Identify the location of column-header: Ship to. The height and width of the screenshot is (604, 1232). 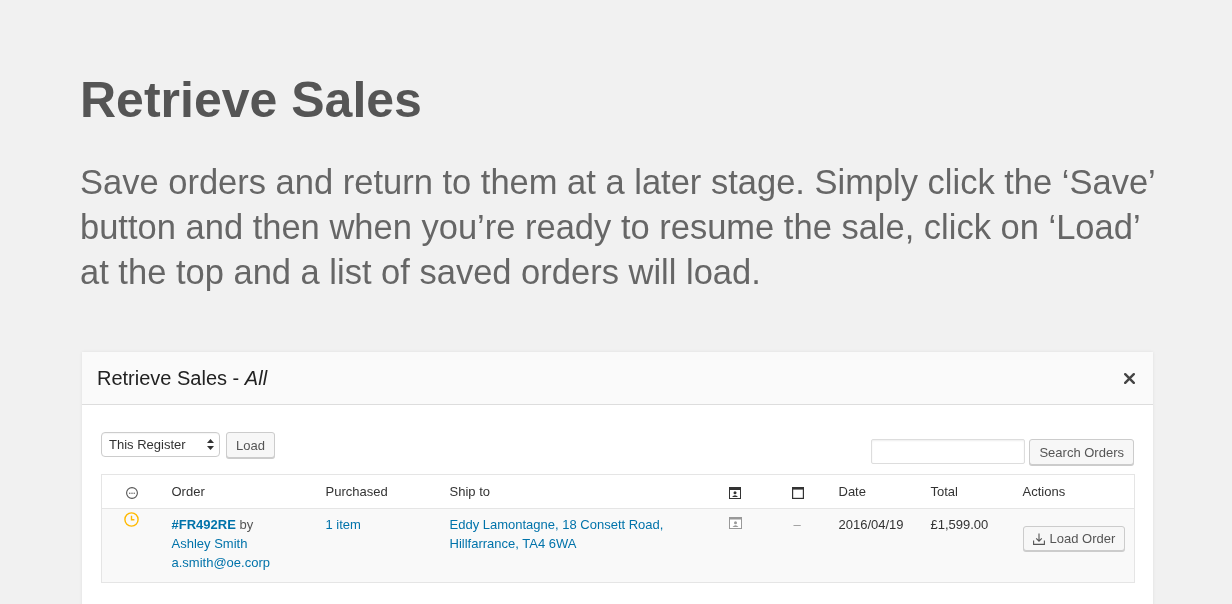
(469, 491).